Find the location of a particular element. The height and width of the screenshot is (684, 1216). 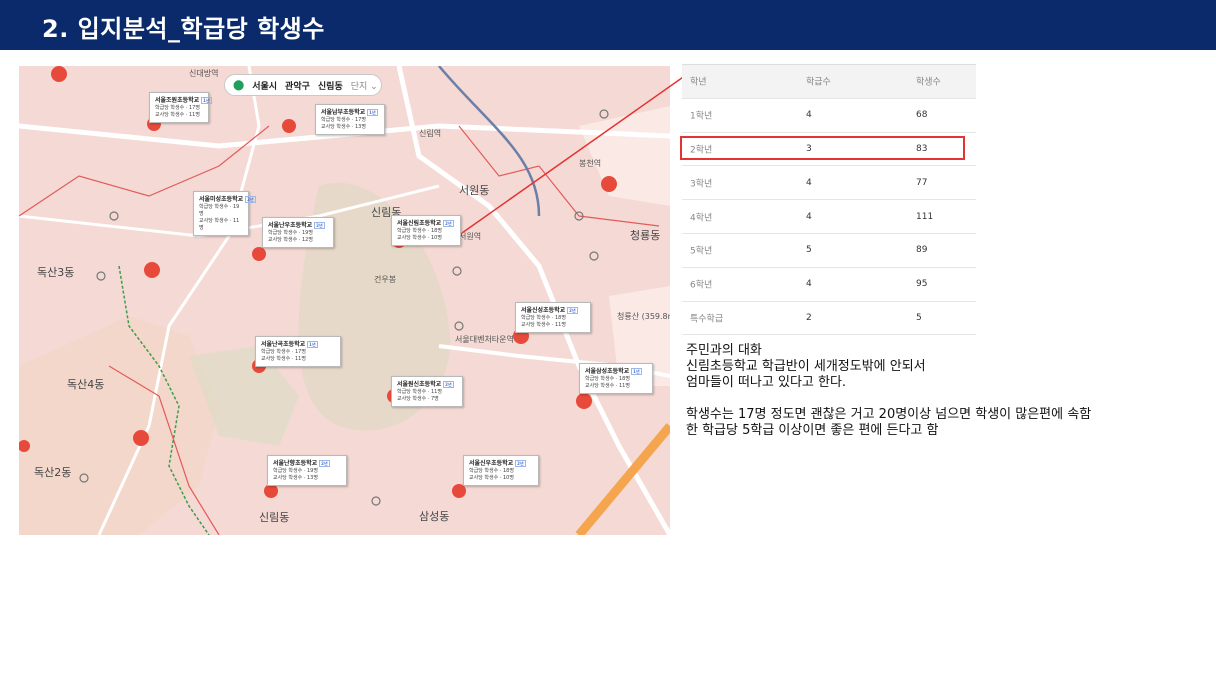

column-header: 학년 is located at coordinates (698, 82).